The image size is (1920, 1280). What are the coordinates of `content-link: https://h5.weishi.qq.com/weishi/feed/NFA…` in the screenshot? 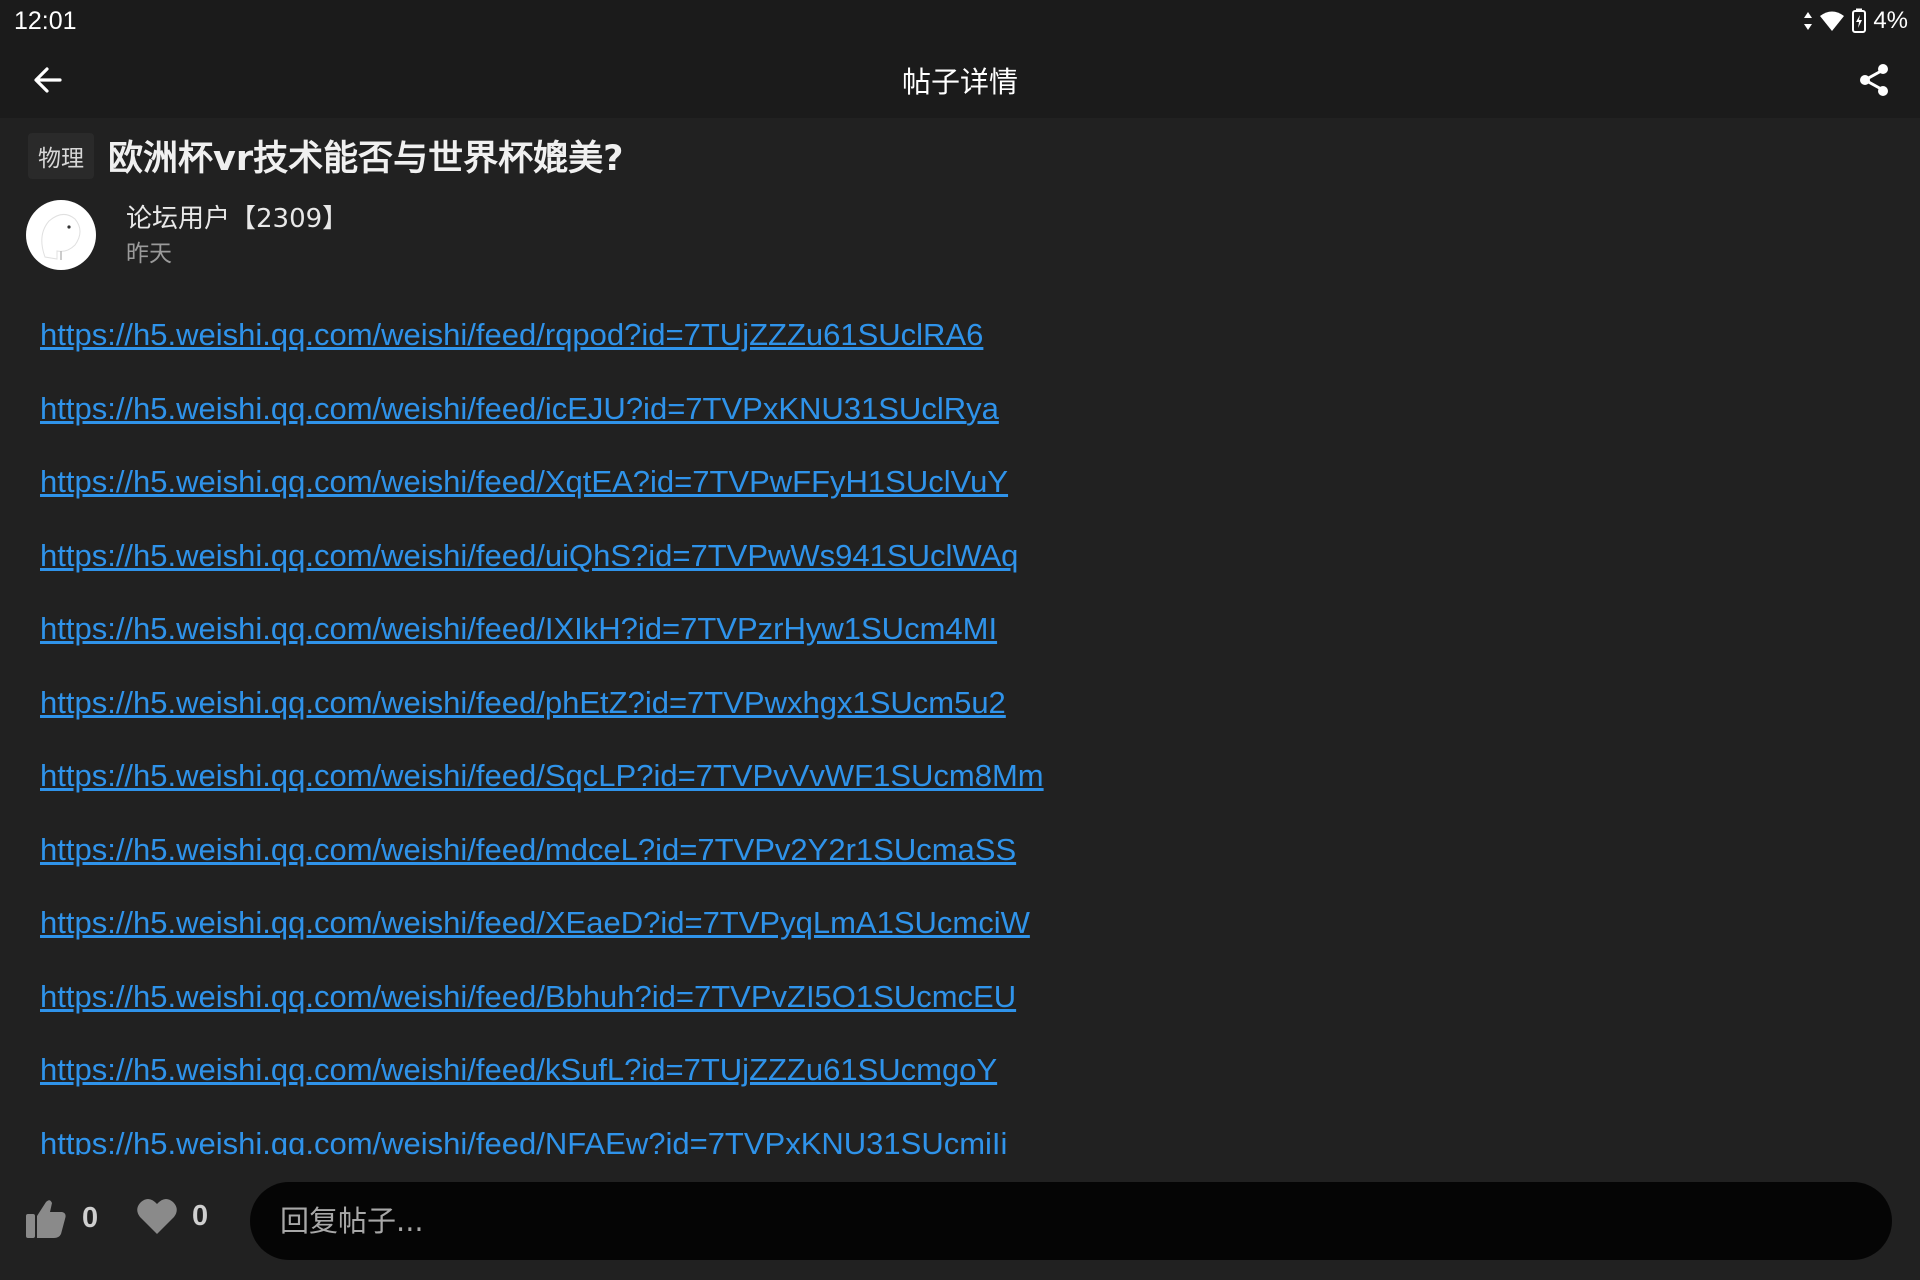 It's located at (960, 1137).